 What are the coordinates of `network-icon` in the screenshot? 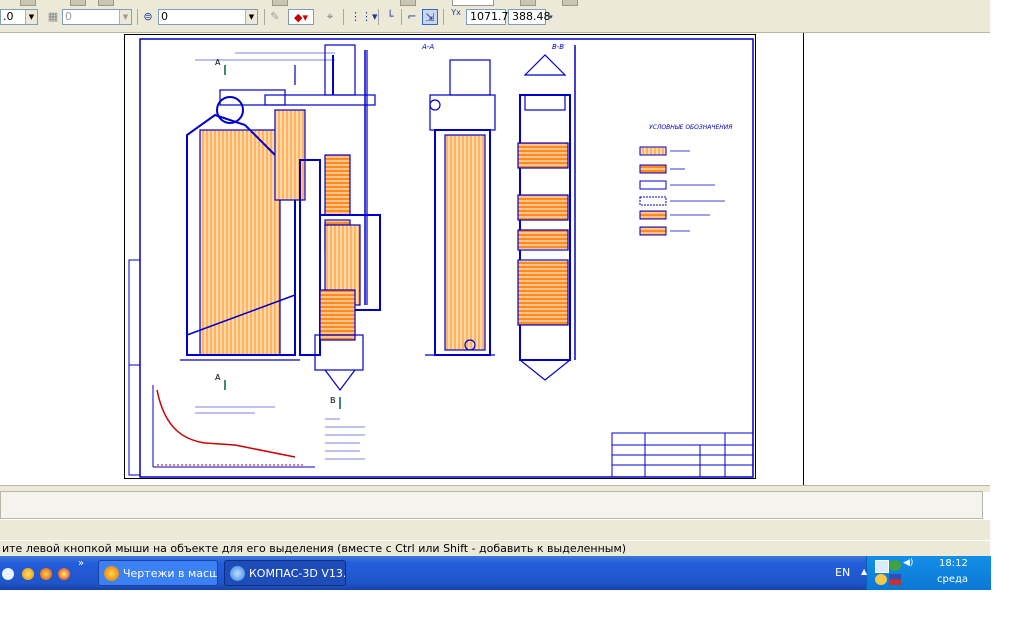 It's located at (882, 566).